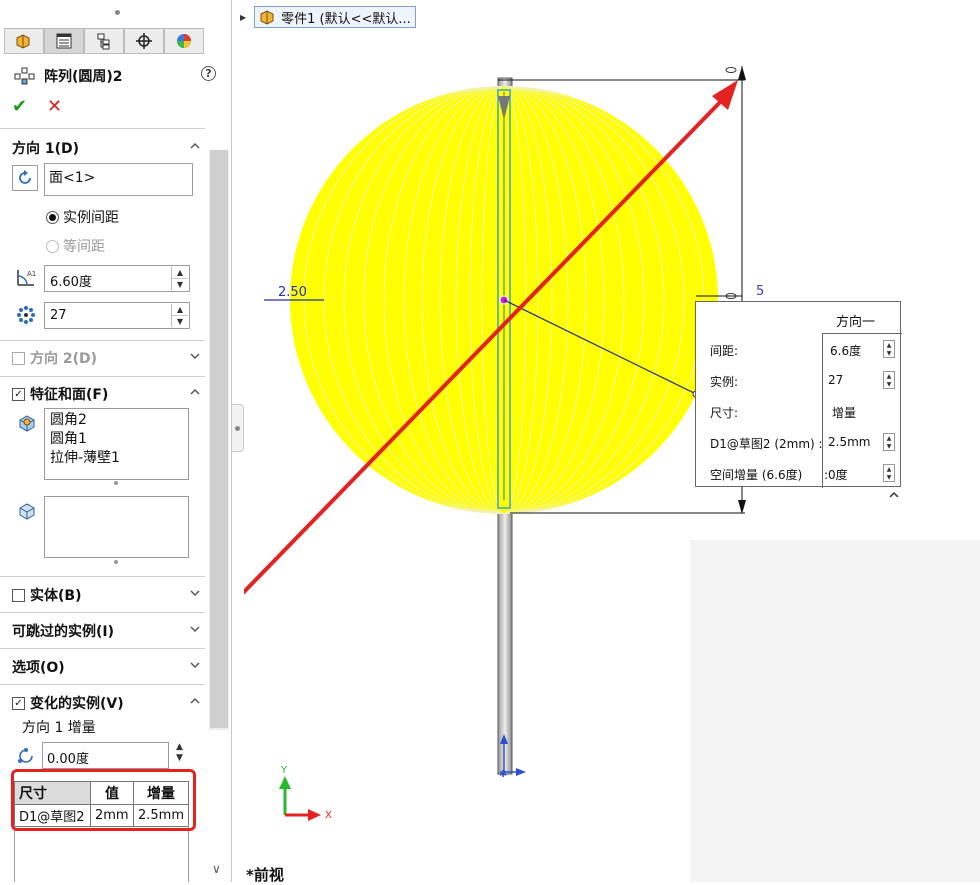 The image size is (980, 885). What do you see at coordinates (238, 428) in the screenshot?
I see `panel-collapse-handle` at bounding box center [238, 428].